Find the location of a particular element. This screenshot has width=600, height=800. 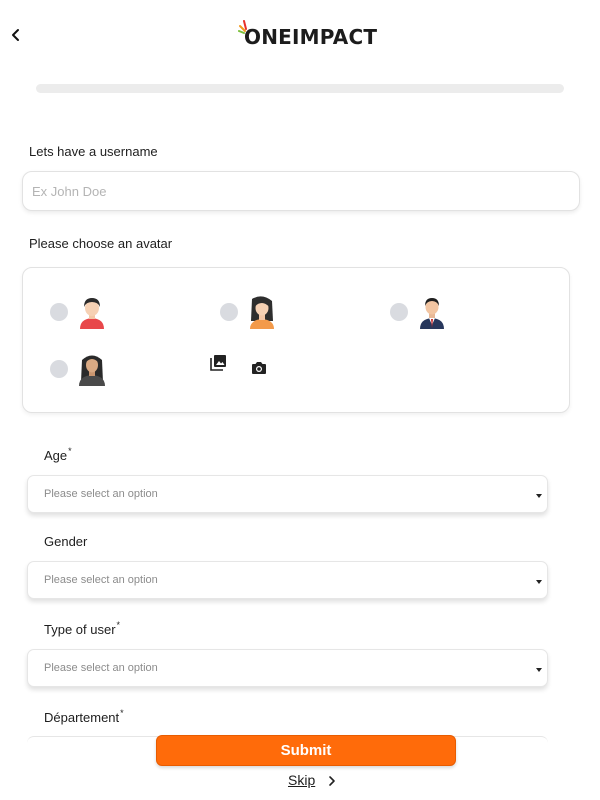

age-label: Age* is located at coordinates (58, 454).